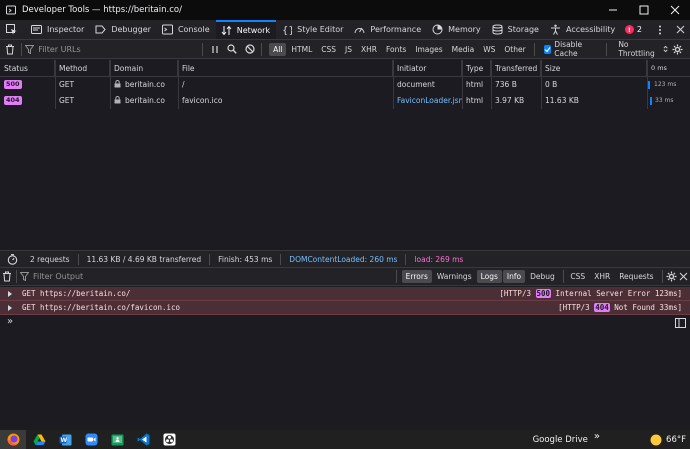 The image size is (690, 449). What do you see at coordinates (278, 49) in the screenshot?
I see `filter-type-all: All` at bounding box center [278, 49].